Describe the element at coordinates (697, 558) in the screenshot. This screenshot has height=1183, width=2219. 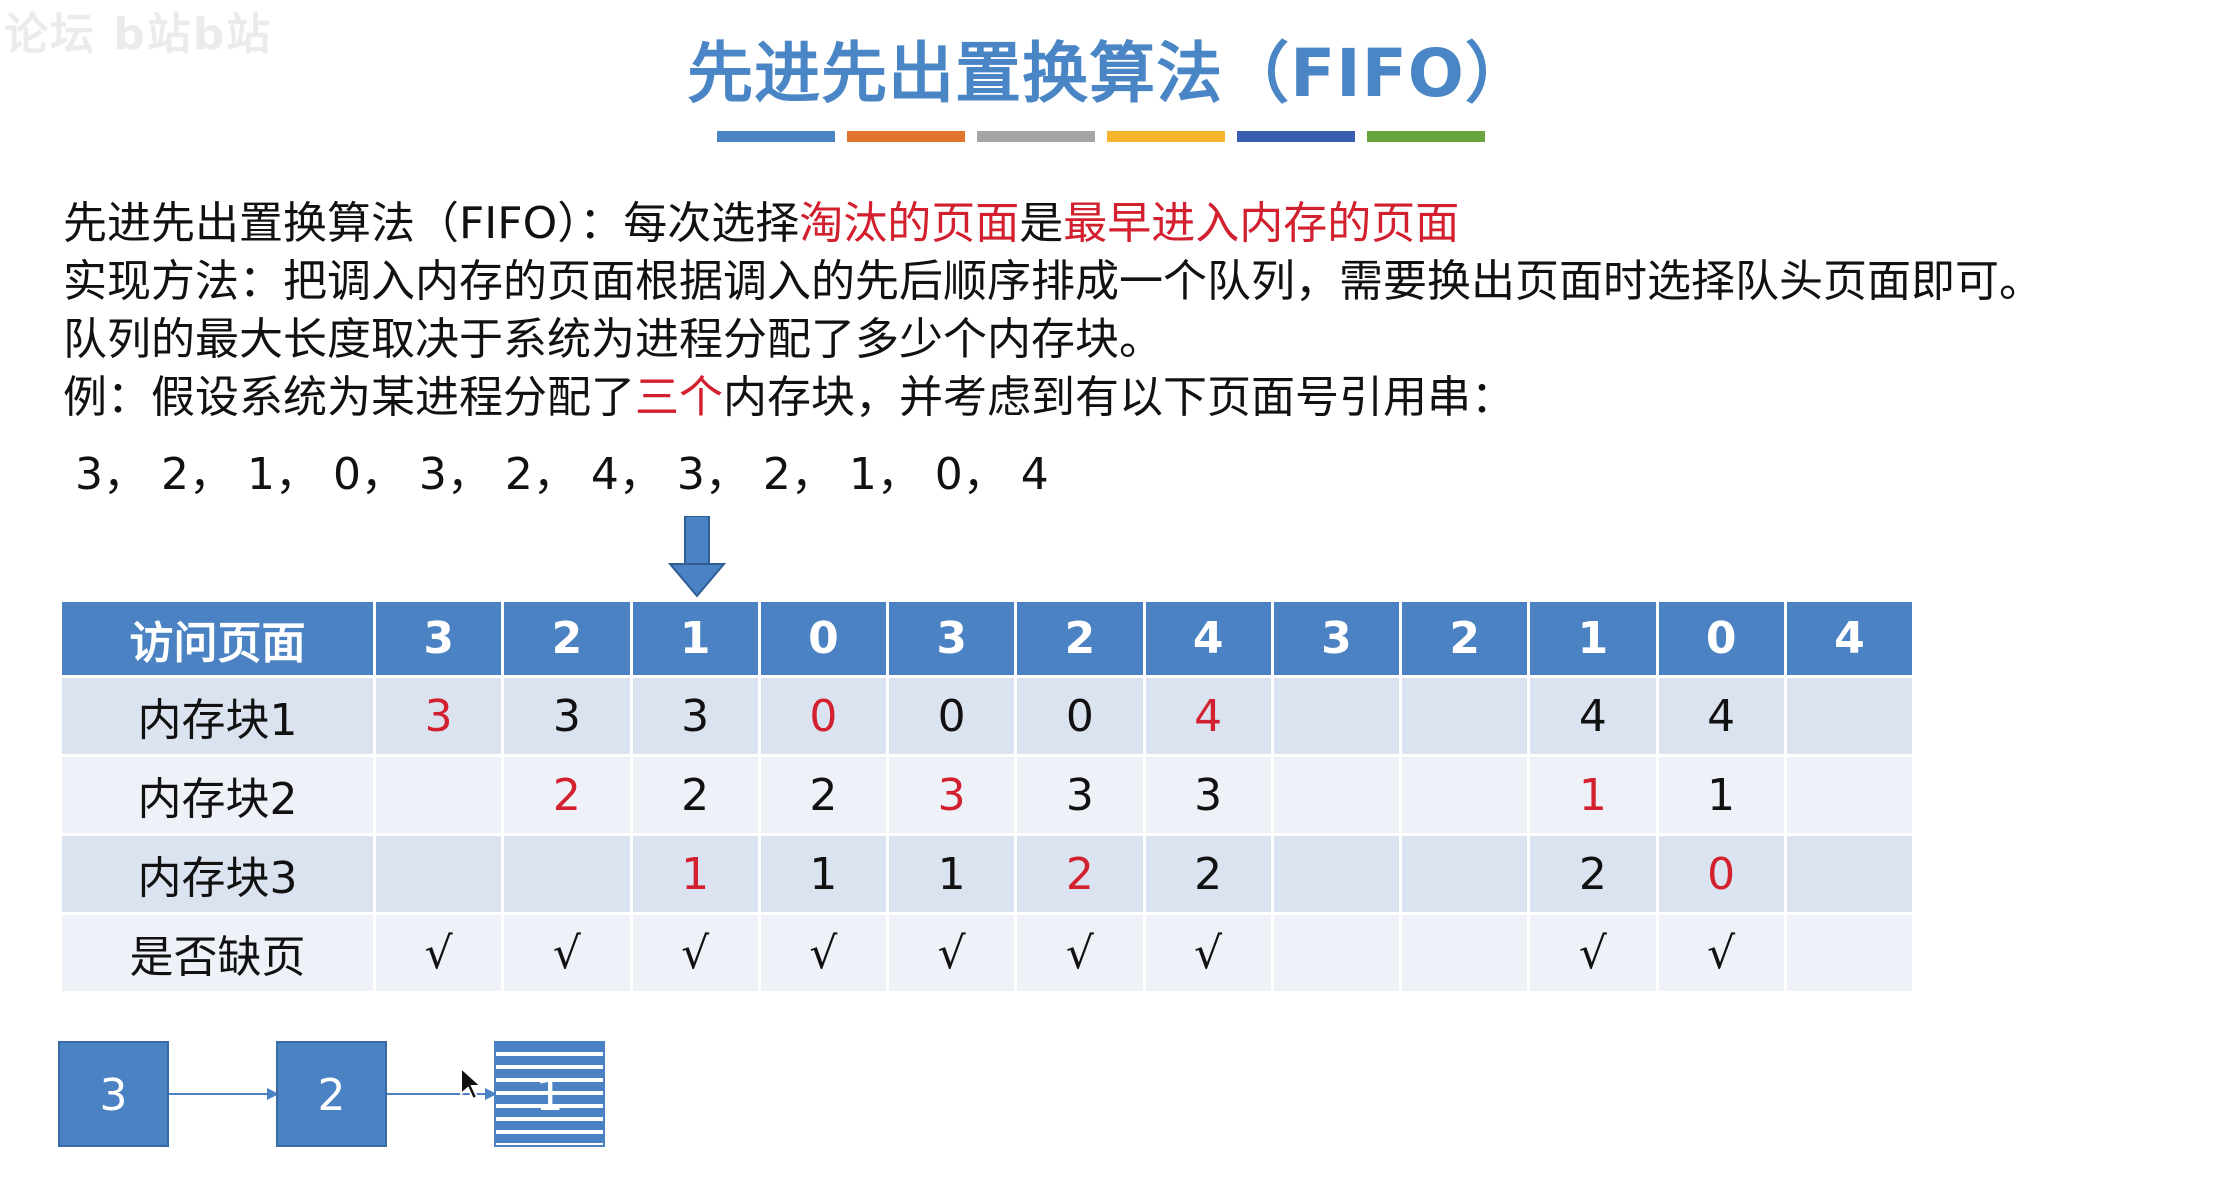
I see `down-arrow-icon` at that location.